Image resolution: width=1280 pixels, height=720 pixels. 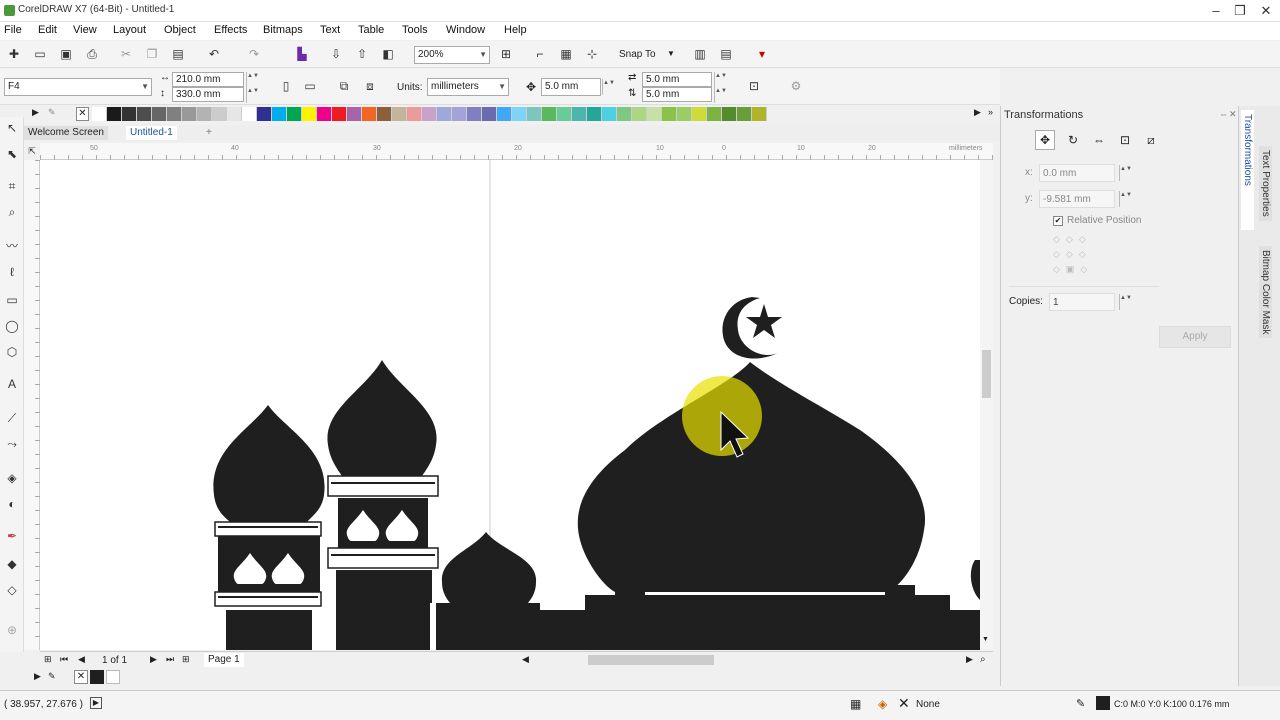 What do you see at coordinates (371, 30) in the screenshot?
I see `menu-table: Table` at bounding box center [371, 30].